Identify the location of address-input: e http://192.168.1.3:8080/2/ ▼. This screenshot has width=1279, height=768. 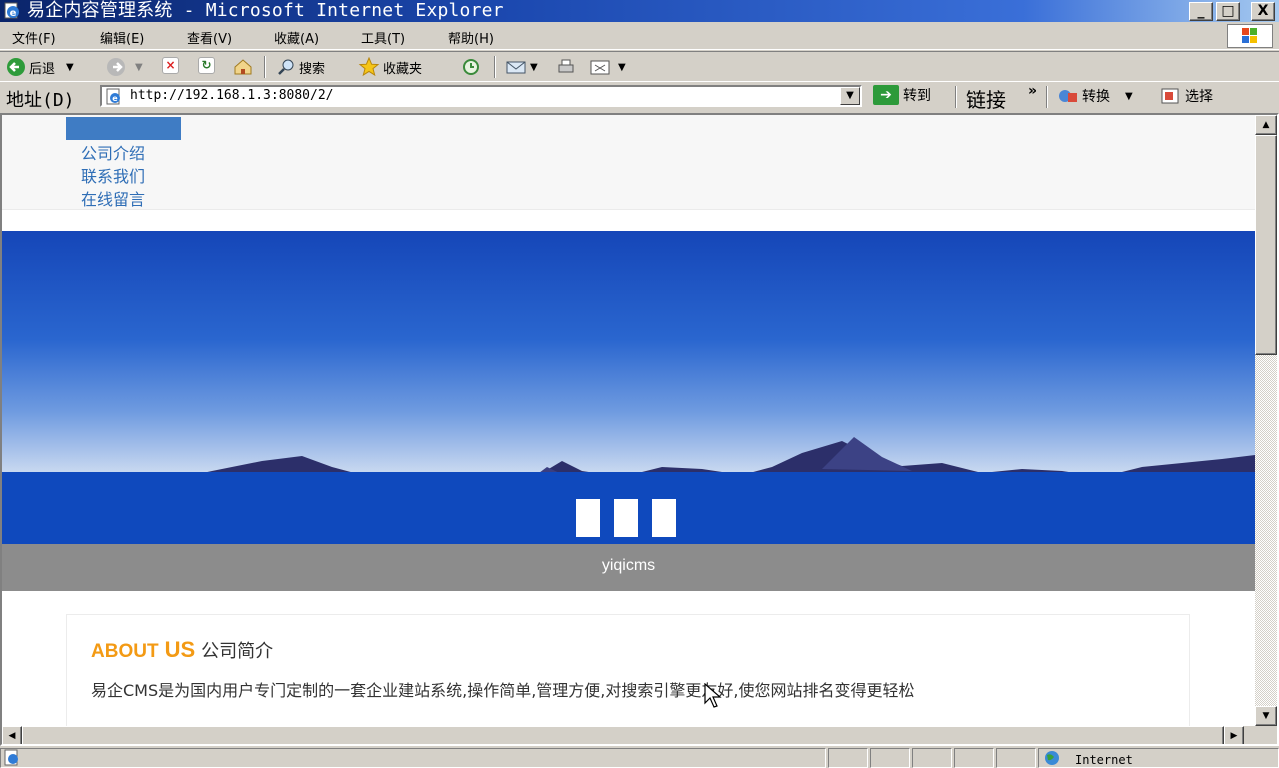
(481, 96).